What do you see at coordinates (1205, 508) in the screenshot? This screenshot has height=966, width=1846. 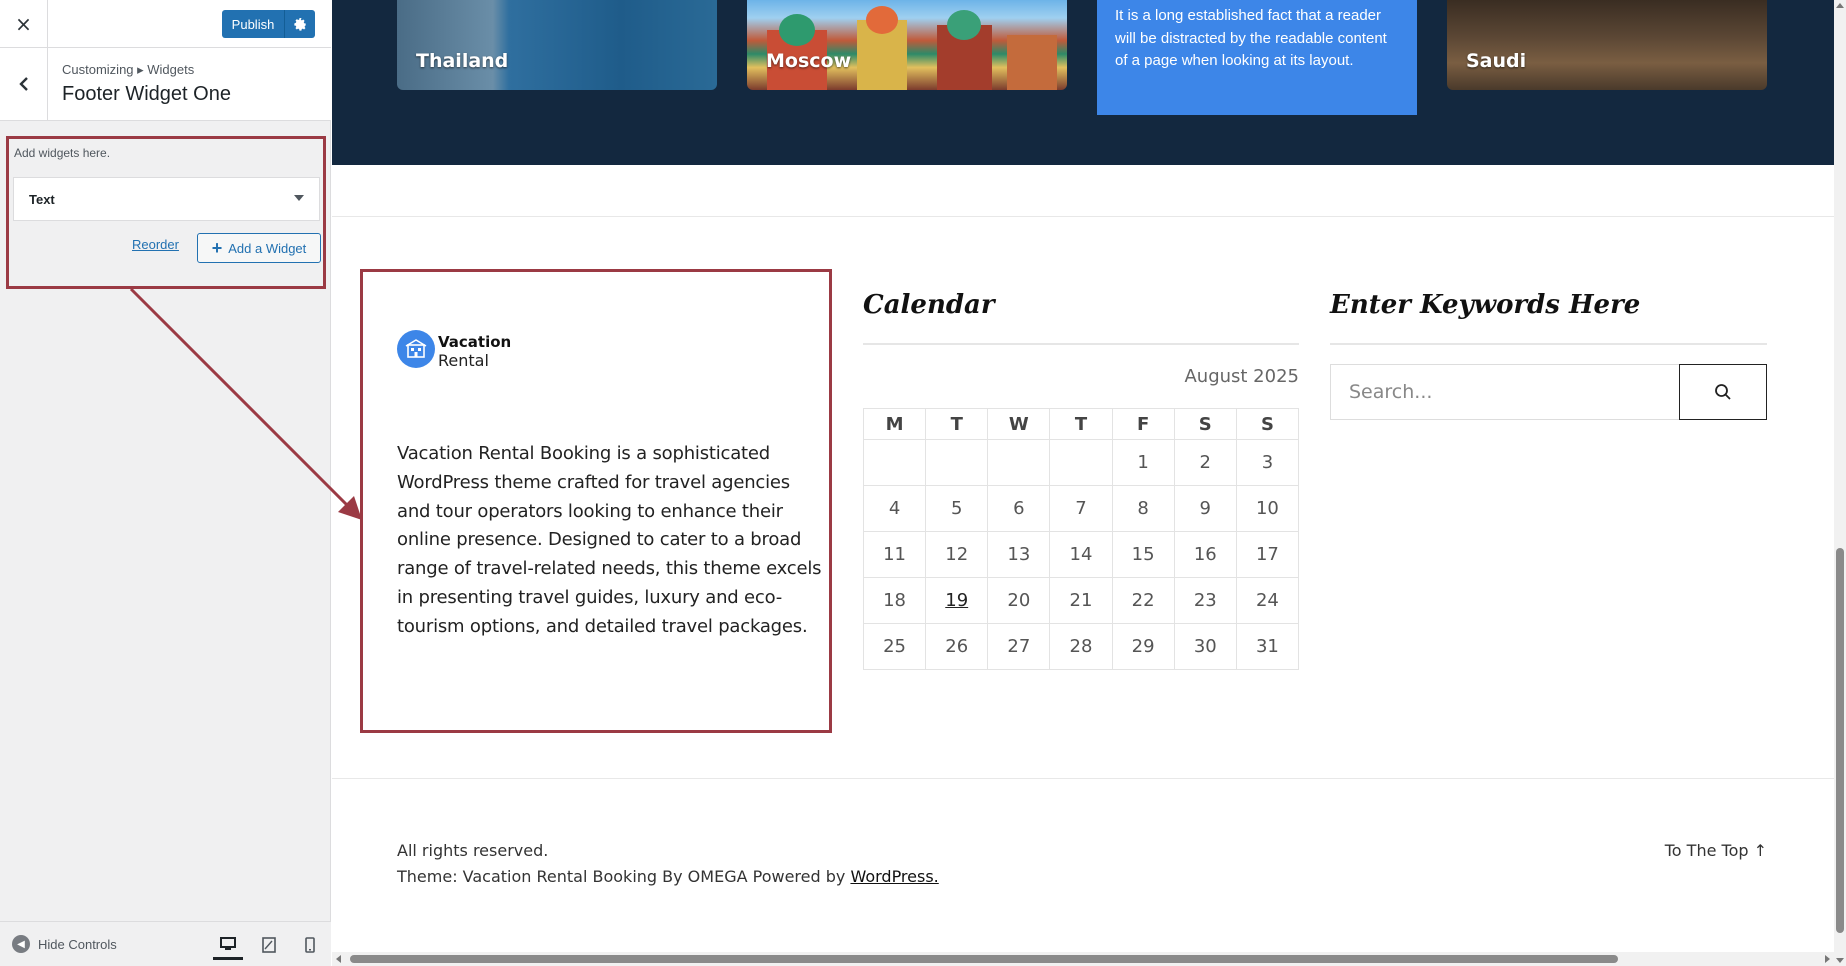 I see `calendar-day: 9` at bounding box center [1205, 508].